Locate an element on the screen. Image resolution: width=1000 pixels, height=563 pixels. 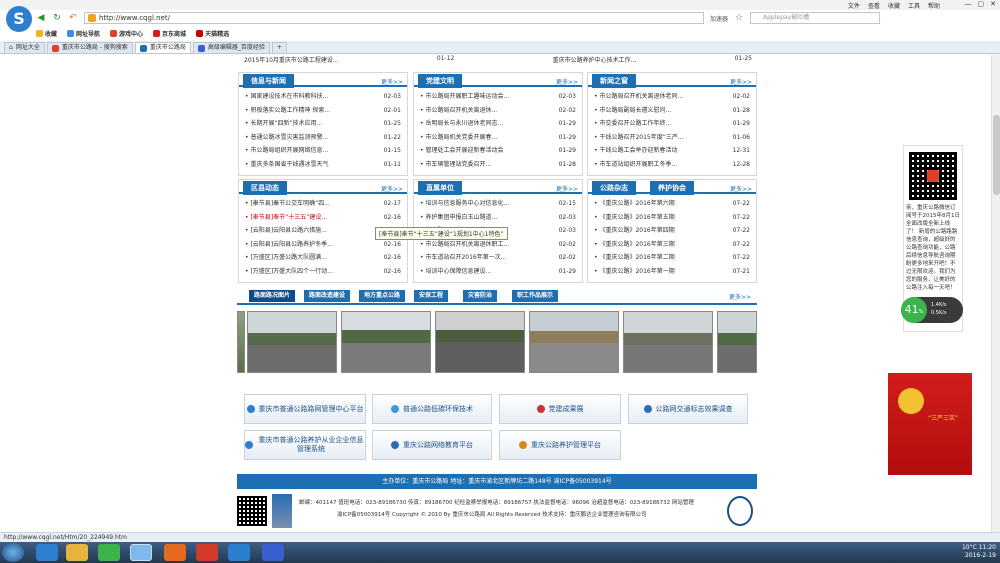
news-title: 重庆多条国省干线遇冰雪天气 is located at coordinates (307, 165).